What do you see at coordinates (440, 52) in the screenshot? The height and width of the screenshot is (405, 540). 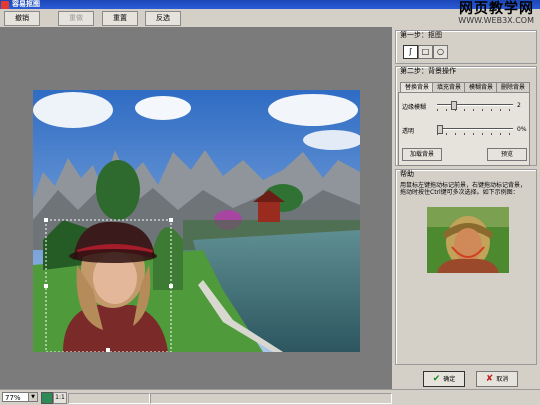 I see `ellipse-tool-icon: ○` at bounding box center [440, 52].